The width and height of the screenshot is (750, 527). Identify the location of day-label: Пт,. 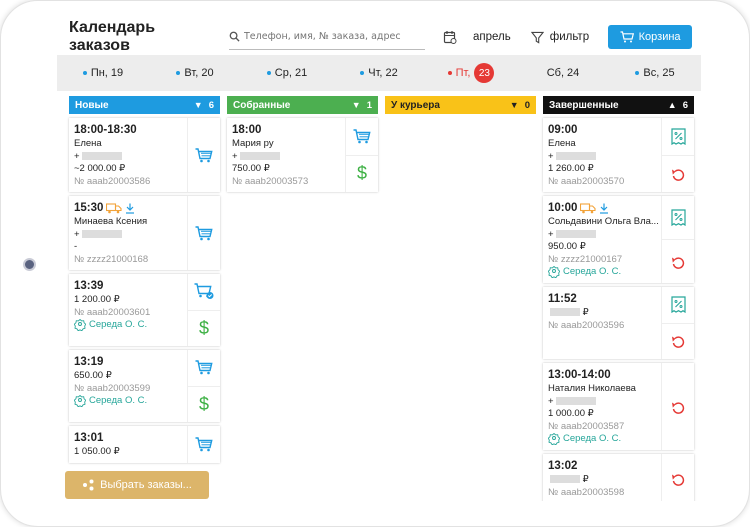
(463, 73).